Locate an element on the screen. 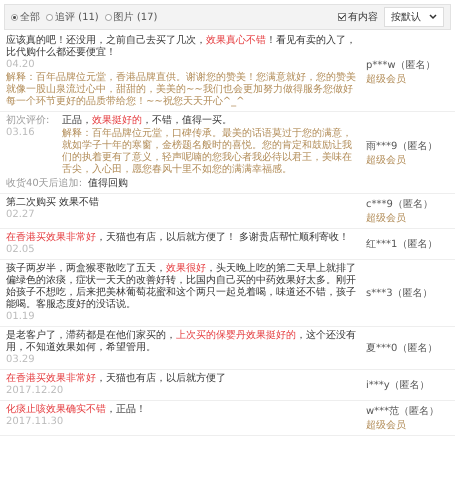  review-label: 初次评价: is located at coordinates (28, 121).